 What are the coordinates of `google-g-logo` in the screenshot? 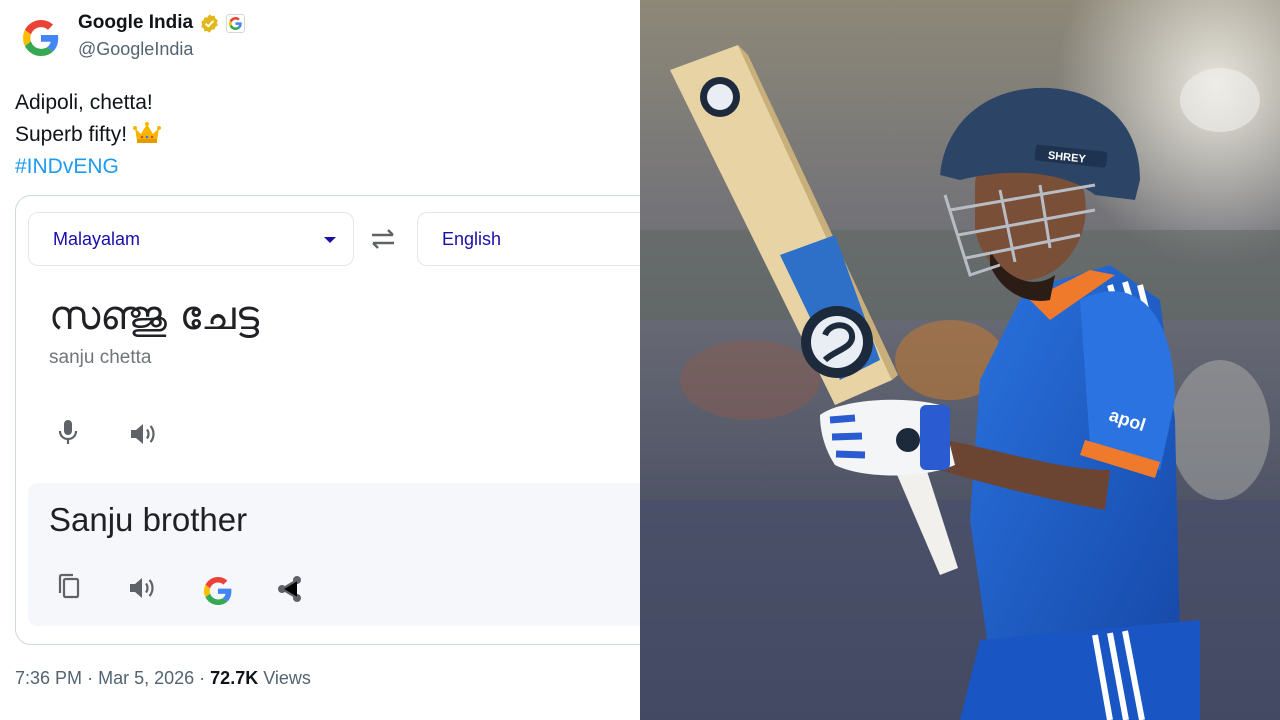 It's located at (41, 38).